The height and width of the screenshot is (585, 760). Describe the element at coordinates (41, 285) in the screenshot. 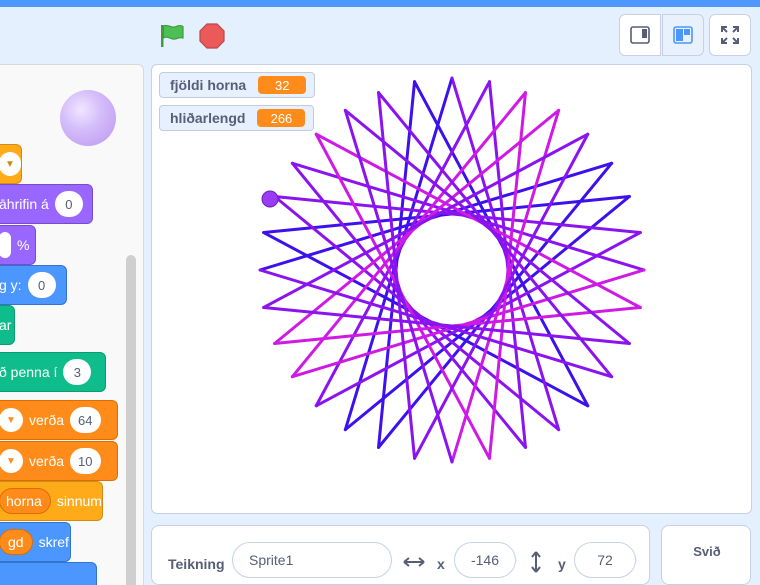

I see `y-value-input: 0` at that location.